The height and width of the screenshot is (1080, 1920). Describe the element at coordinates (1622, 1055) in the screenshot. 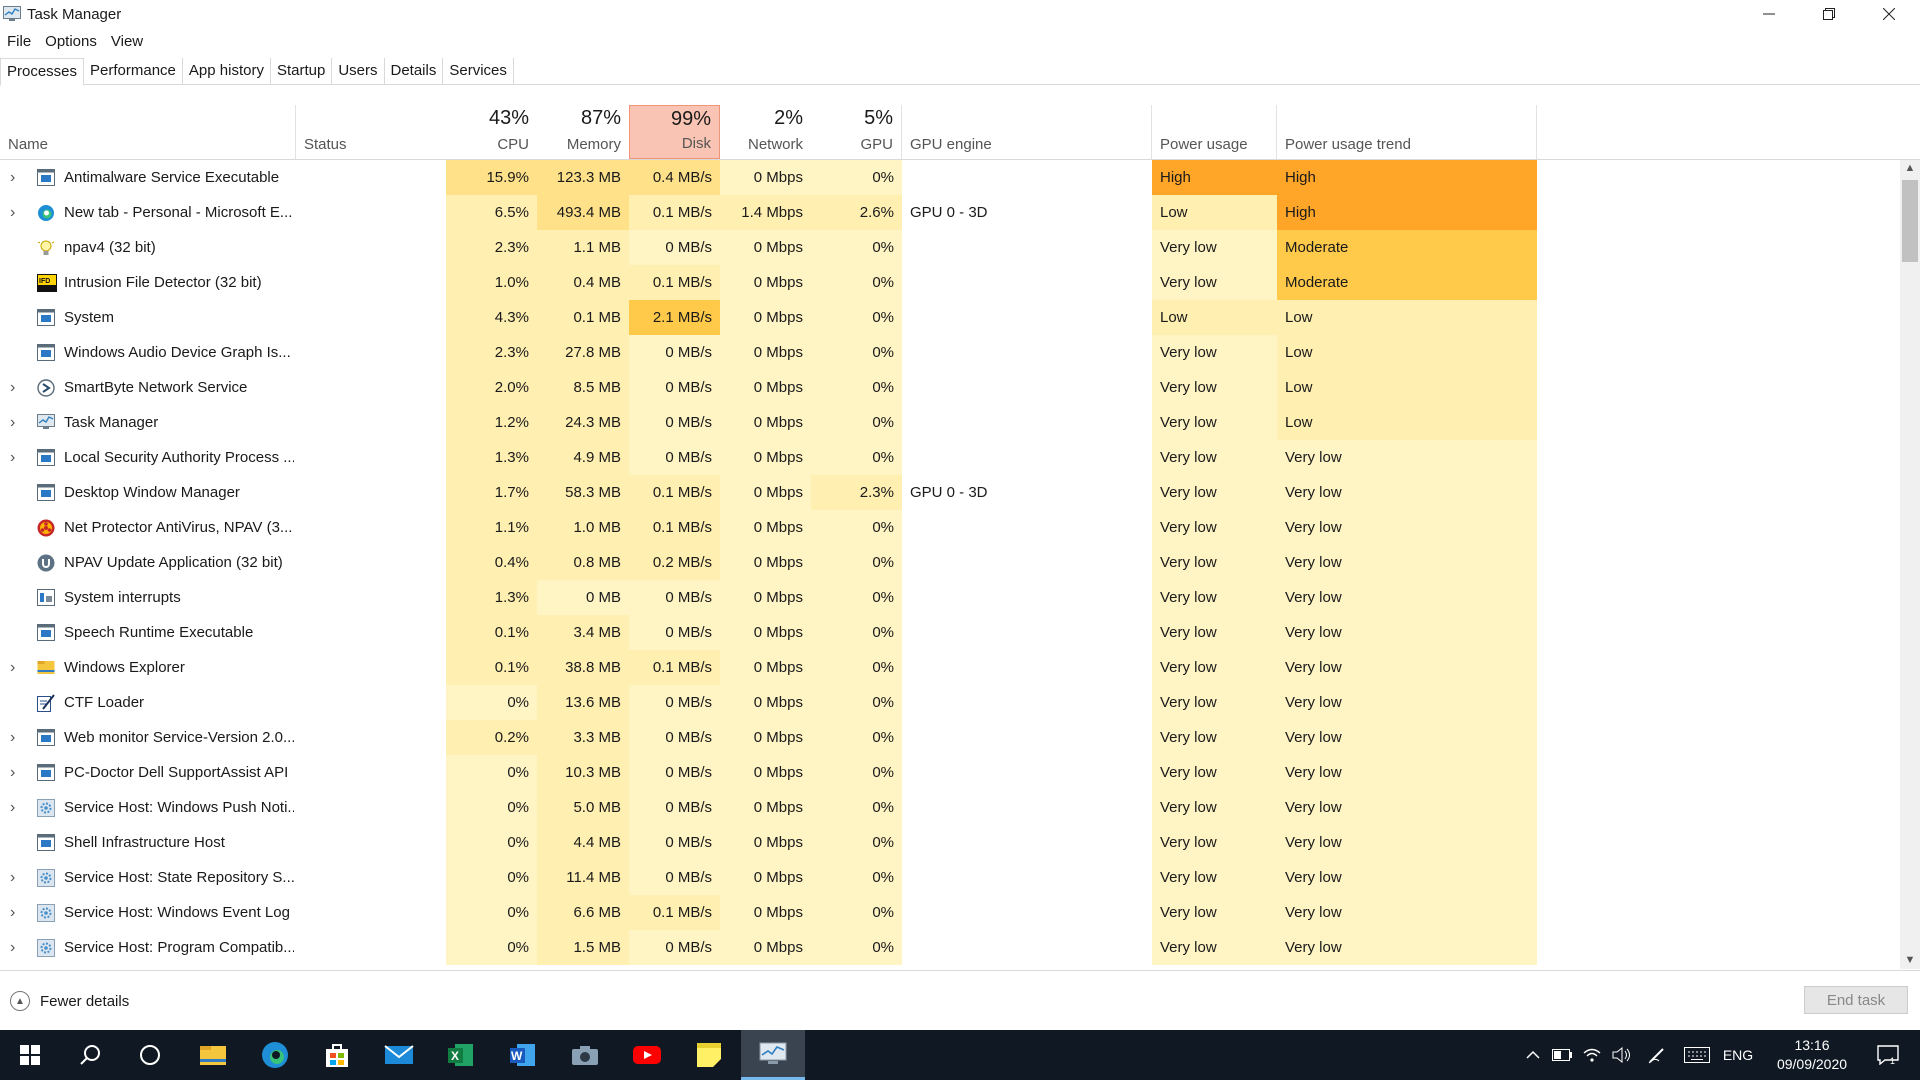

I see `tray-volume` at that location.